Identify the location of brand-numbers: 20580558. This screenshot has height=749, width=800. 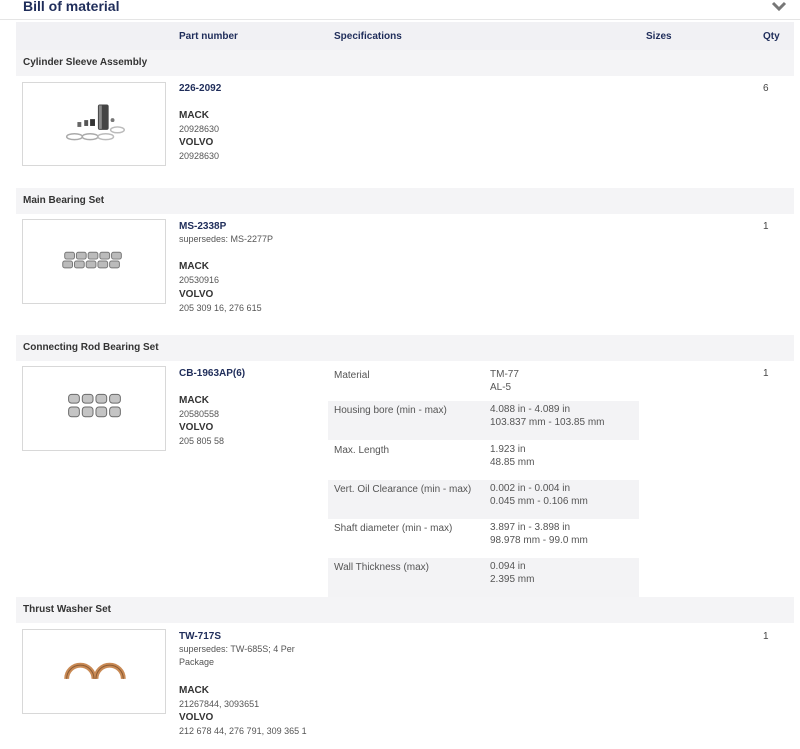
(199, 414).